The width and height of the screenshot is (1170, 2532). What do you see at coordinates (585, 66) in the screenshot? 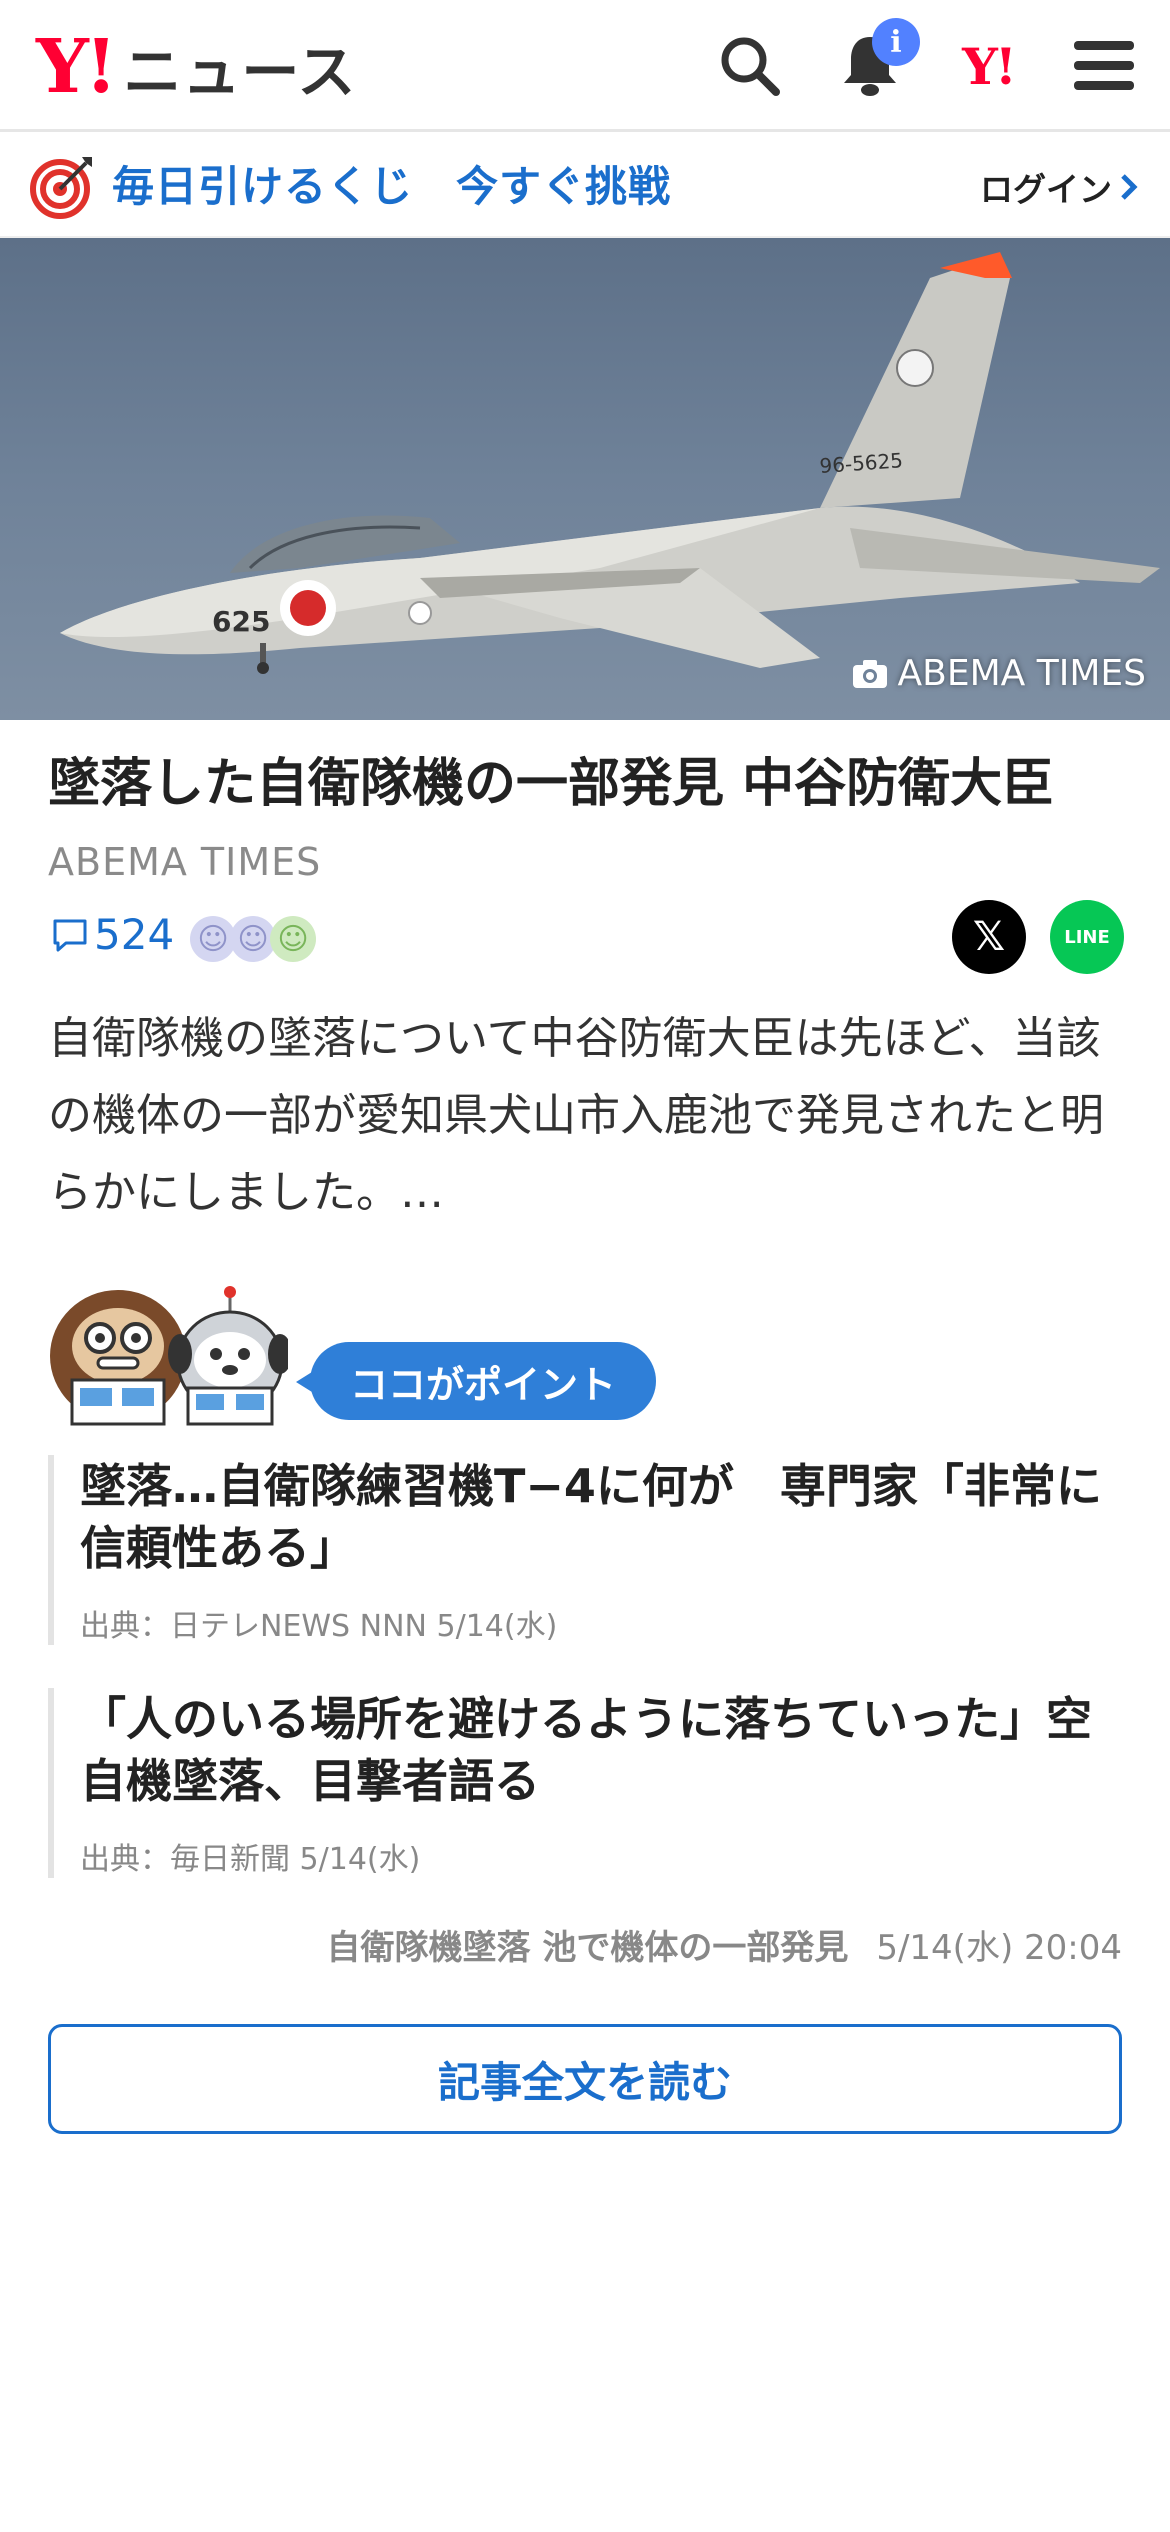
I see `app-header: Y! ニュース i Y!` at bounding box center [585, 66].